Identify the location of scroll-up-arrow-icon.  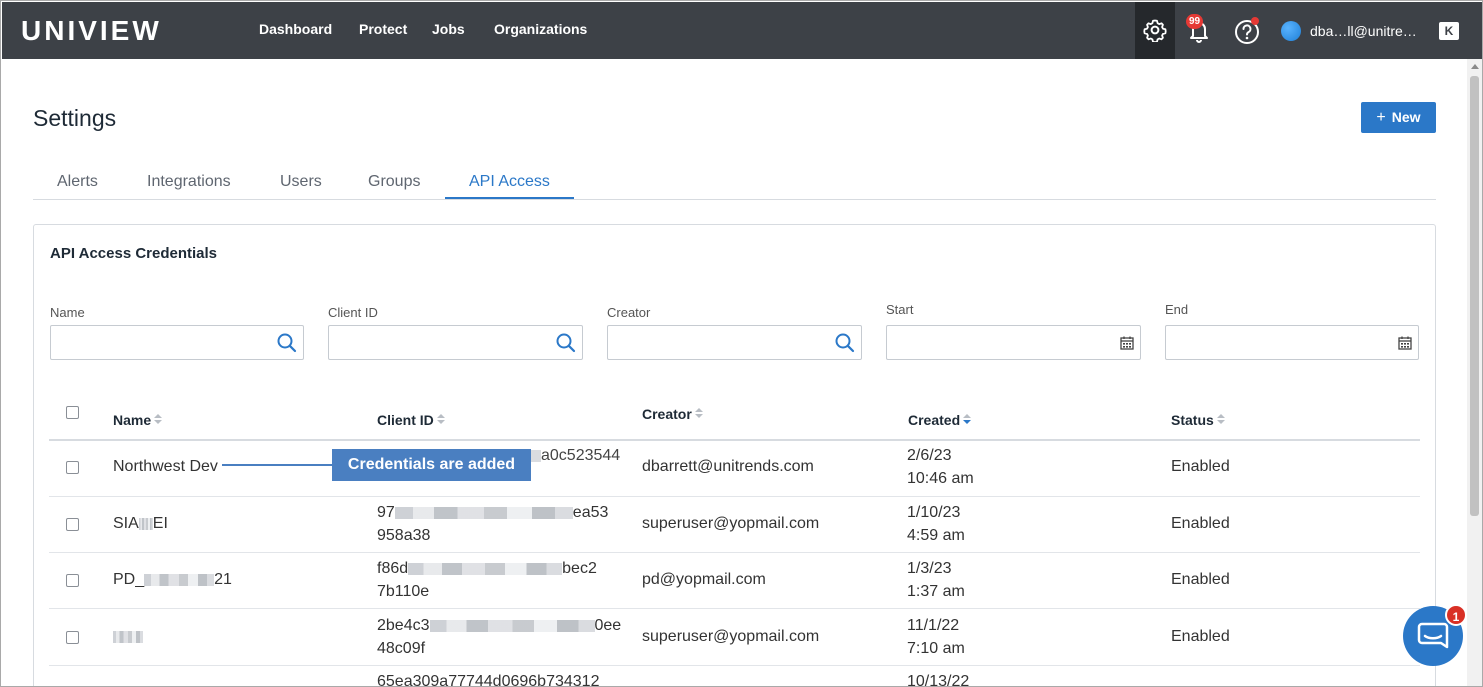
(1475, 66).